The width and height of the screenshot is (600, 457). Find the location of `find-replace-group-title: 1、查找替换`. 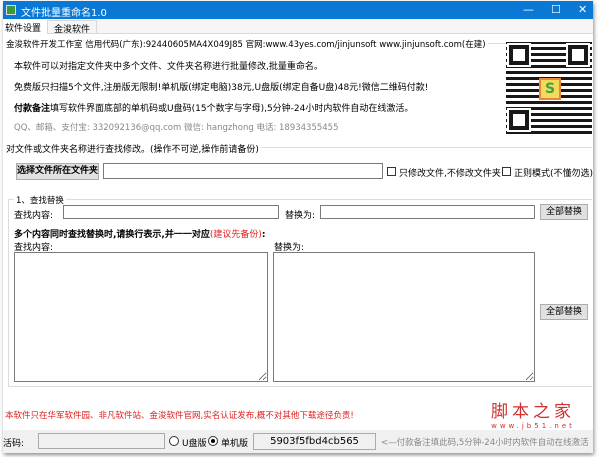

find-replace-group-title: 1、查找替换 is located at coordinates (40, 200).